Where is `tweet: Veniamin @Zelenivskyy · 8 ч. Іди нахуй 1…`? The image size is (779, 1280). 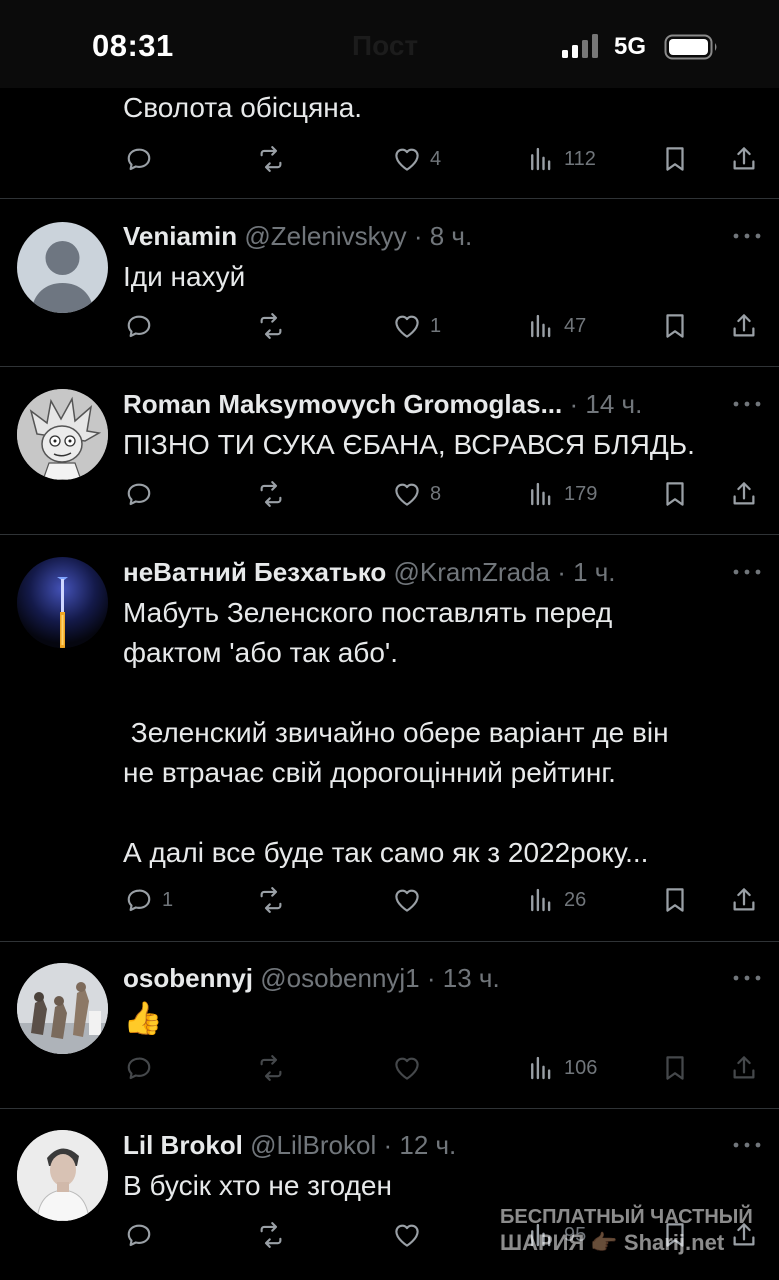 tweet: Veniamin @Zelenivskyy · 8 ч. Іди нахуй 1… is located at coordinates (389, 283).